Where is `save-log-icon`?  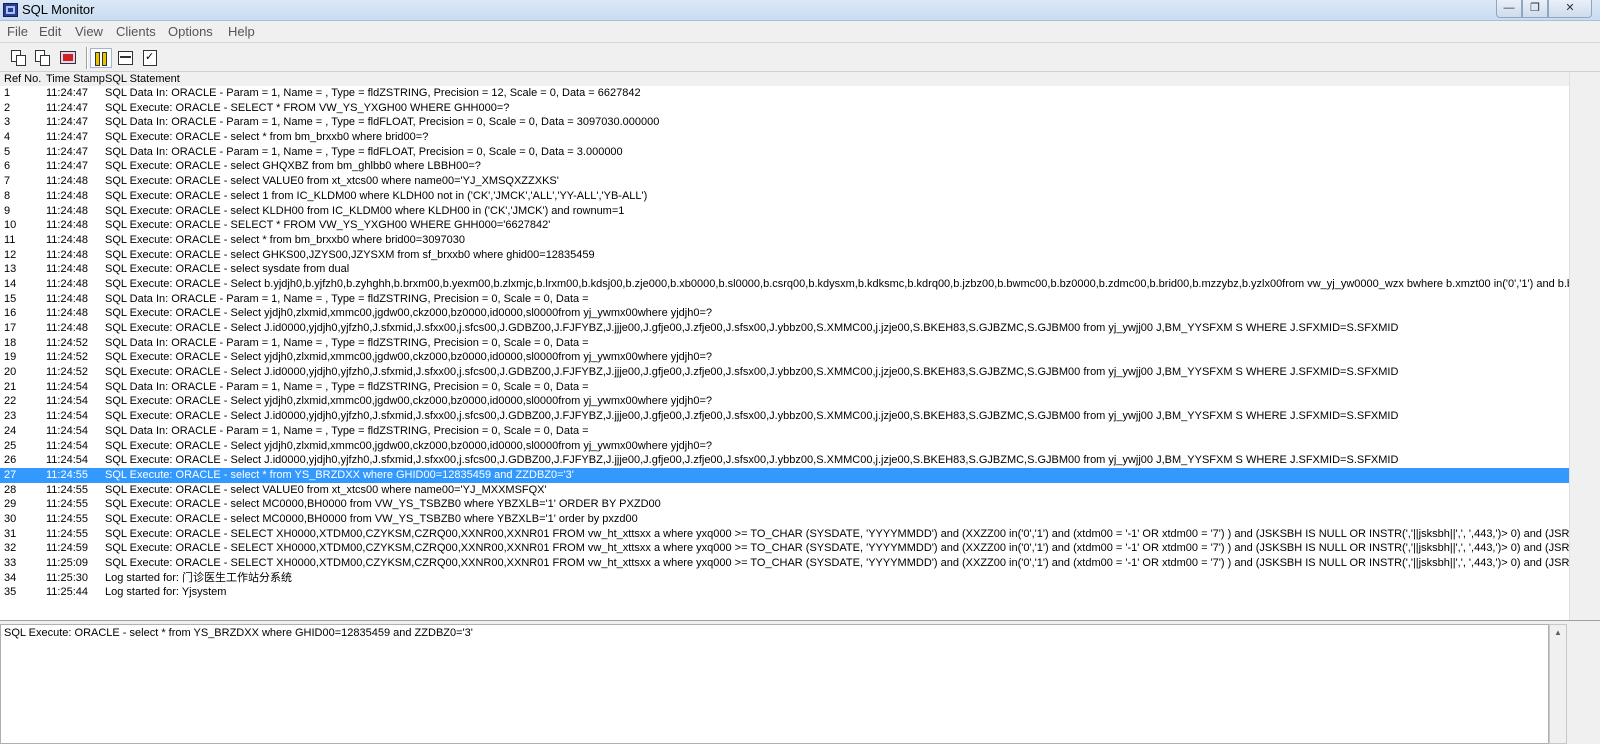
save-log-icon is located at coordinates (19, 58).